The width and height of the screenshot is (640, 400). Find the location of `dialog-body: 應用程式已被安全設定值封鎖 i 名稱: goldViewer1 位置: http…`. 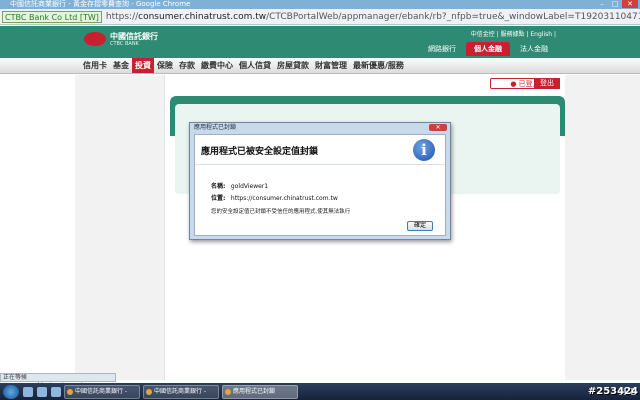

dialog-body: 應用程式已被安全設定值封鎖 i 名稱: goldViewer1 位置: http… is located at coordinates (320, 185).